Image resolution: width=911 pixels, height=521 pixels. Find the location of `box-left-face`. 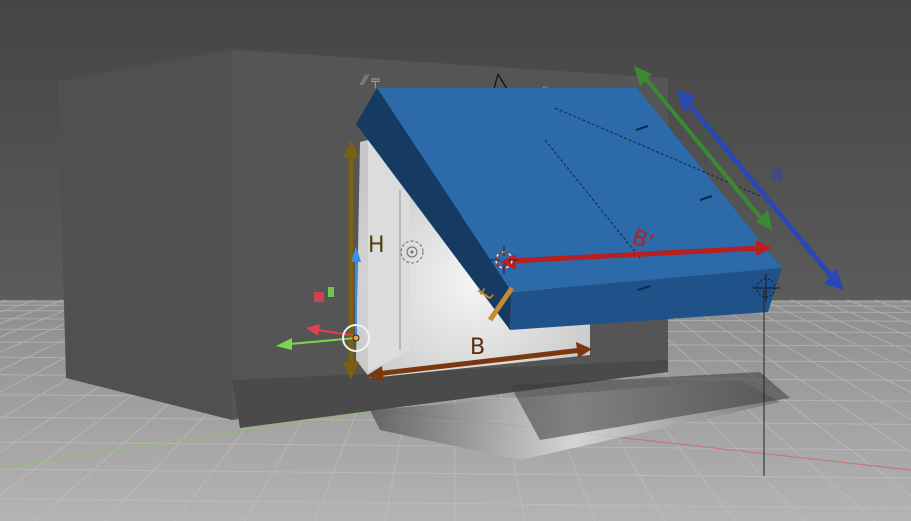

box-left-face is located at coordinates (145, 235).